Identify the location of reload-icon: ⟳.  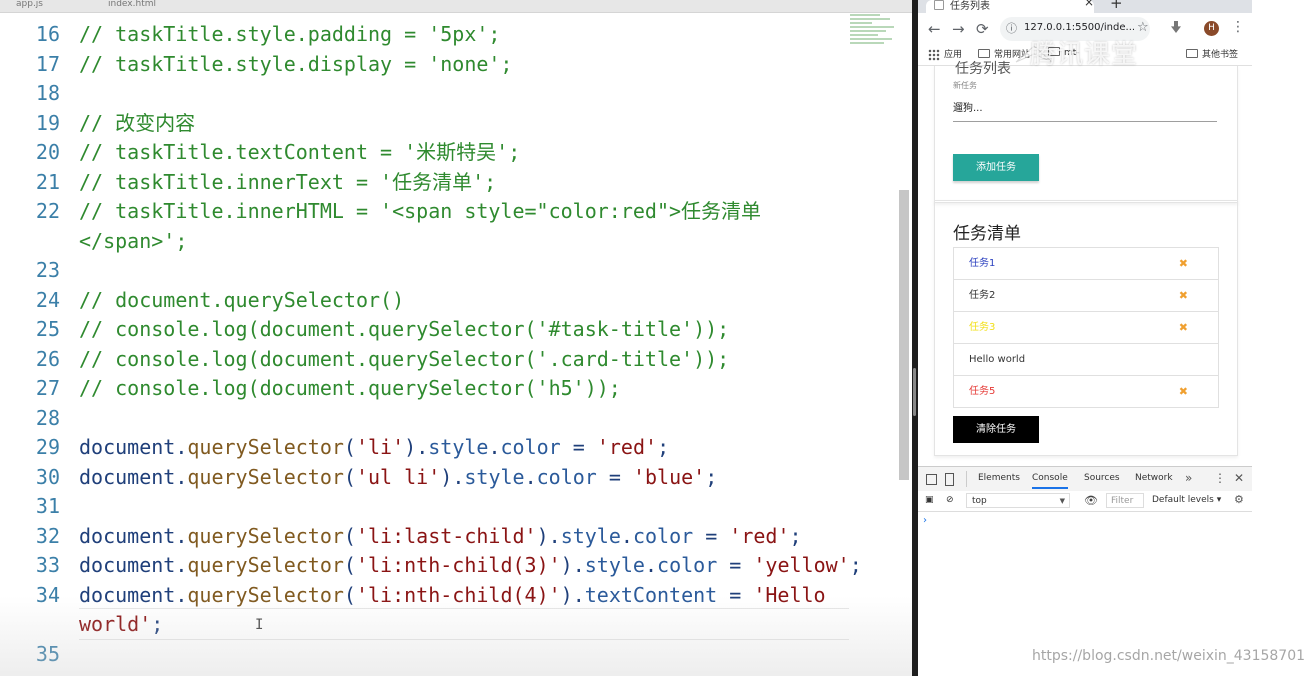
(982, 29).